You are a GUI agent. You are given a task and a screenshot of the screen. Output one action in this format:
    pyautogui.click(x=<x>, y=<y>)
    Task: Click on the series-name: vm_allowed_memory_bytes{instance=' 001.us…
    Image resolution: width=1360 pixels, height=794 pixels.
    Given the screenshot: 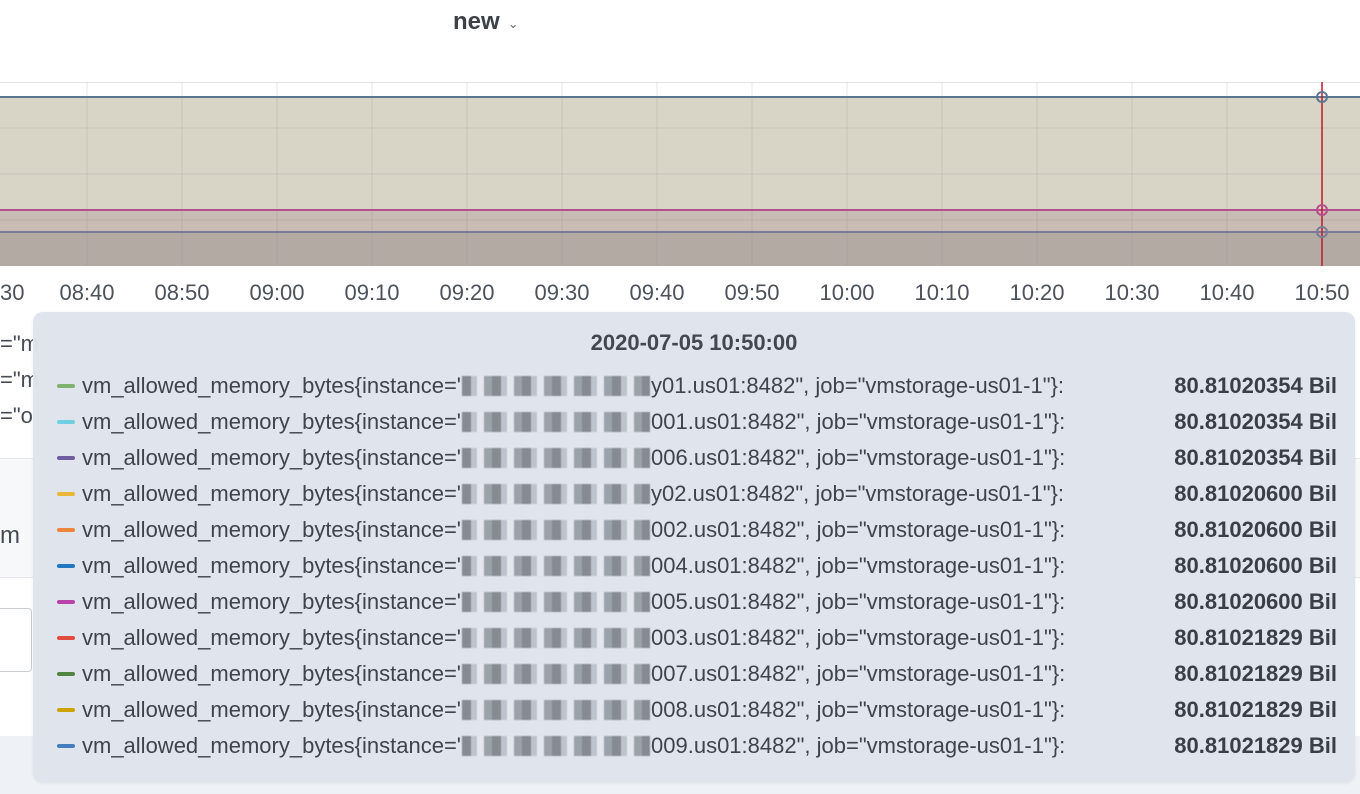 What is the action you would take?
    pyautogui.click(x=573, y=422)
    